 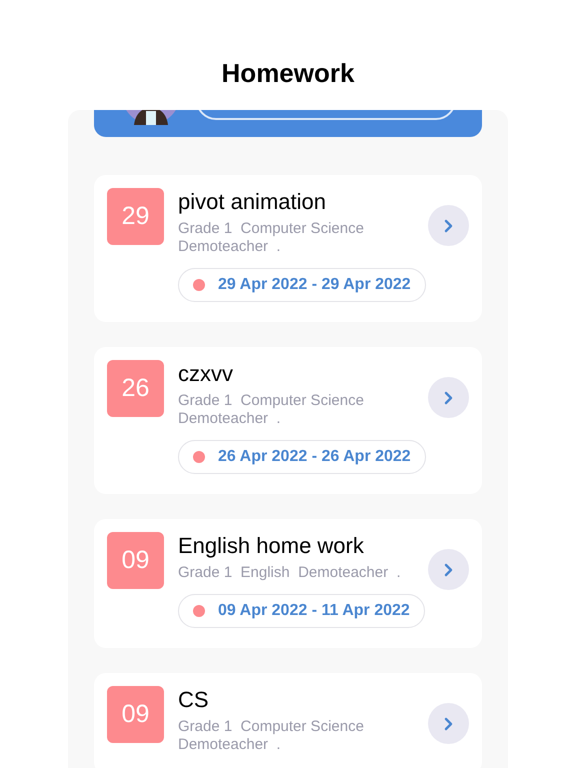 What do you see at coordinates (252, 202) in the screenshot?
I see `homework-title: pivot animation` at bounding box center [252, 202].